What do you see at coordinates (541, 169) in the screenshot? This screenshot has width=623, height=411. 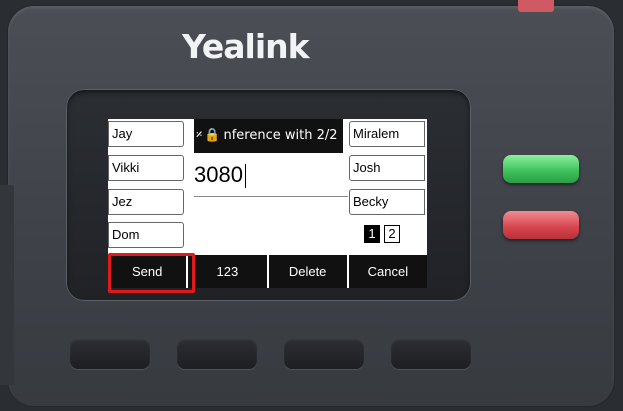 I see `answer-call-button` at bounding box center [541, 169].